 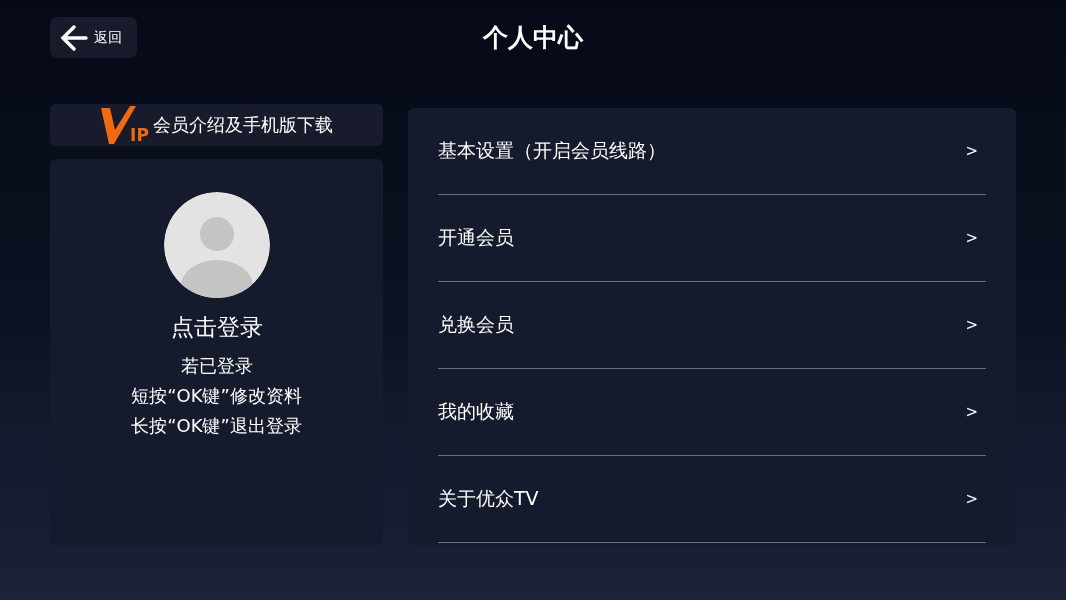 What do you see at coordinates (216, 245) in the screenshot?
I see `avatar-icon` at bounding box center [216, 245].